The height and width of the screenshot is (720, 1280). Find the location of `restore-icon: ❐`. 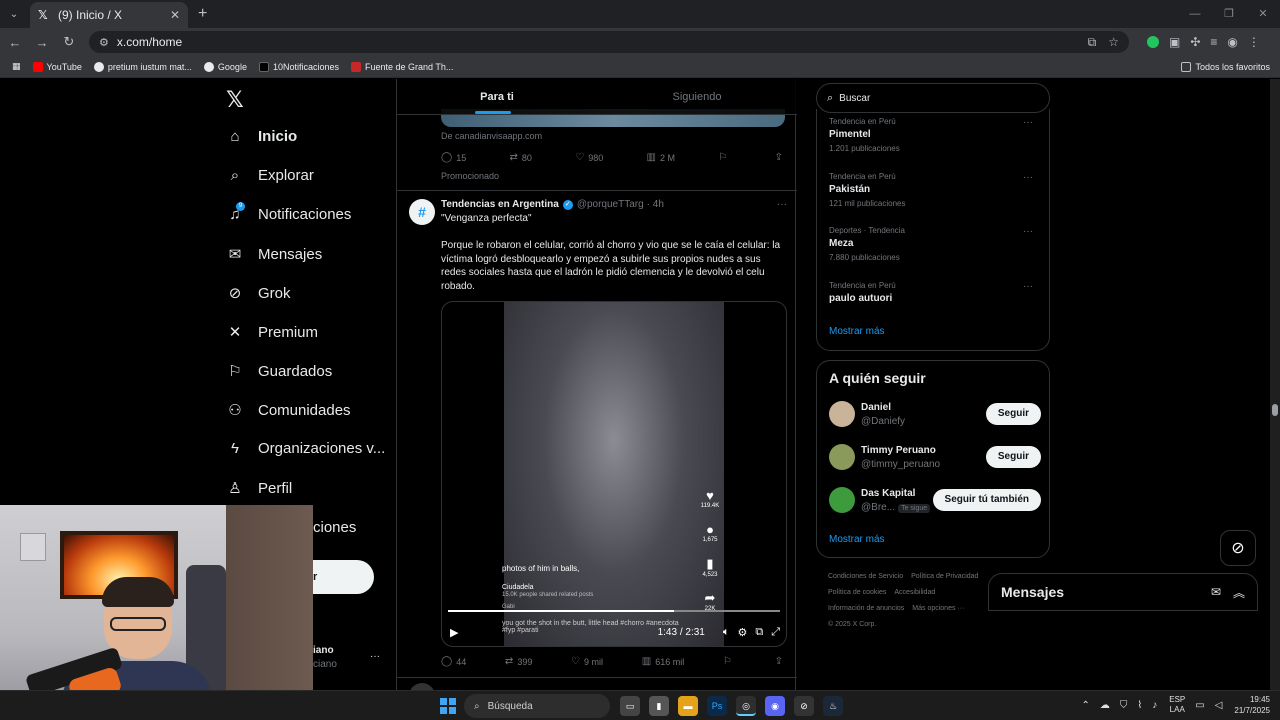

restore-icon: ❐ is located at coordinates (1229, 14).